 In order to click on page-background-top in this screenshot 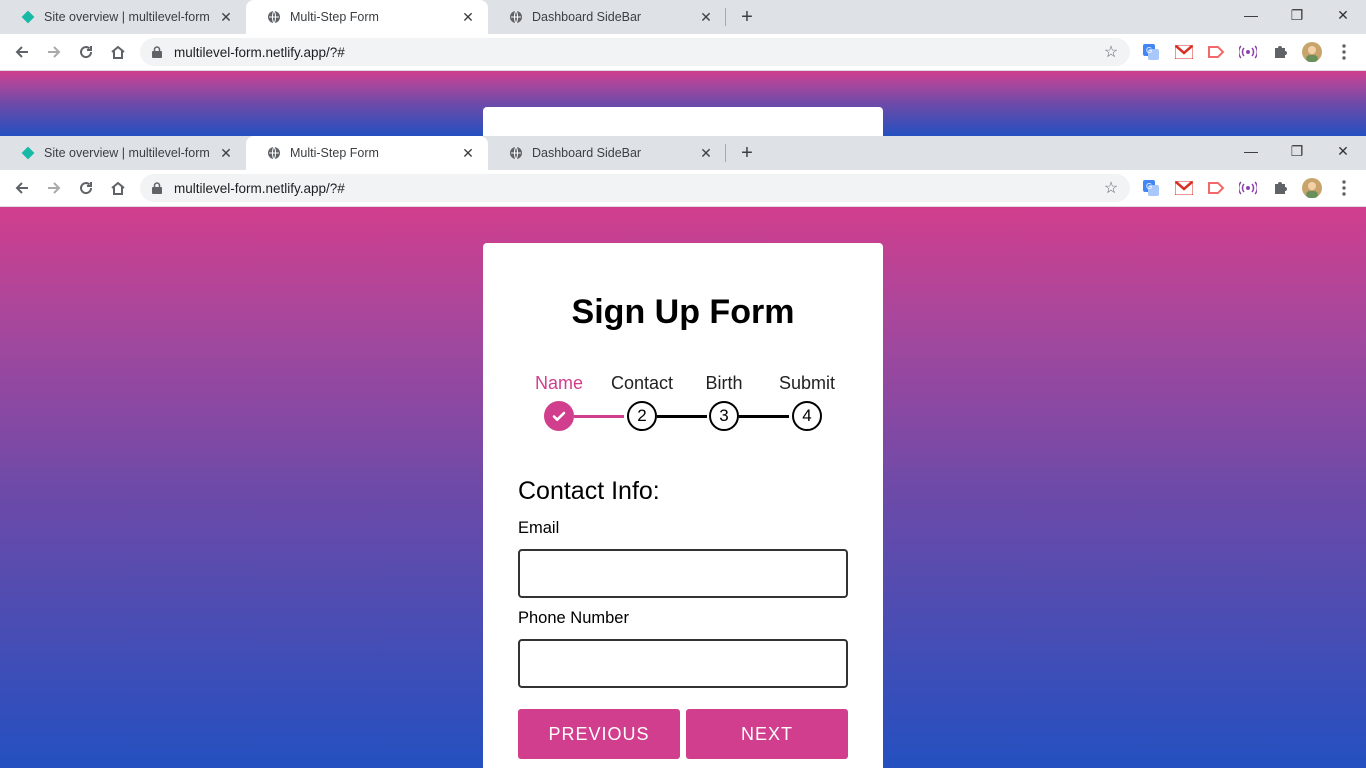, I will do `click(683, 103)`.